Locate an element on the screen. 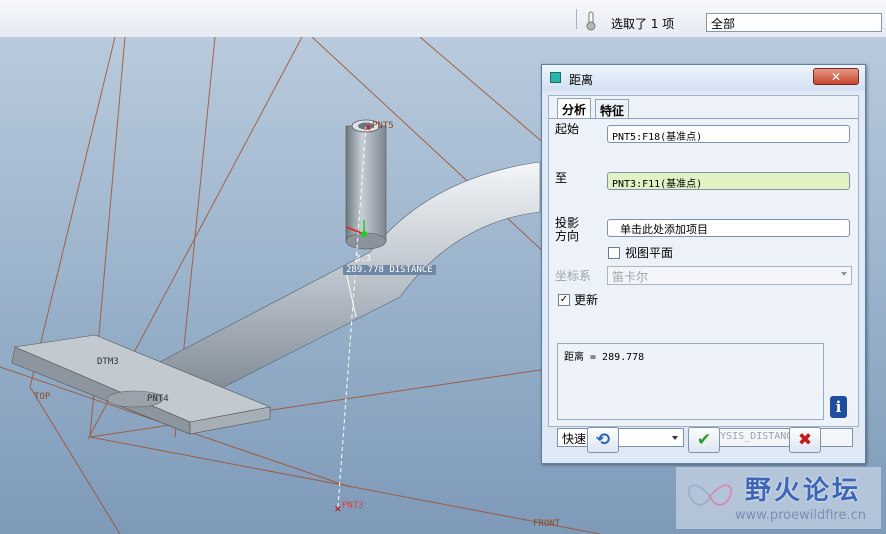 Image resolution: width=886 pixels, height=534 pixels. view-plane-label: 视图平面 is located at coordinates (649, 253).